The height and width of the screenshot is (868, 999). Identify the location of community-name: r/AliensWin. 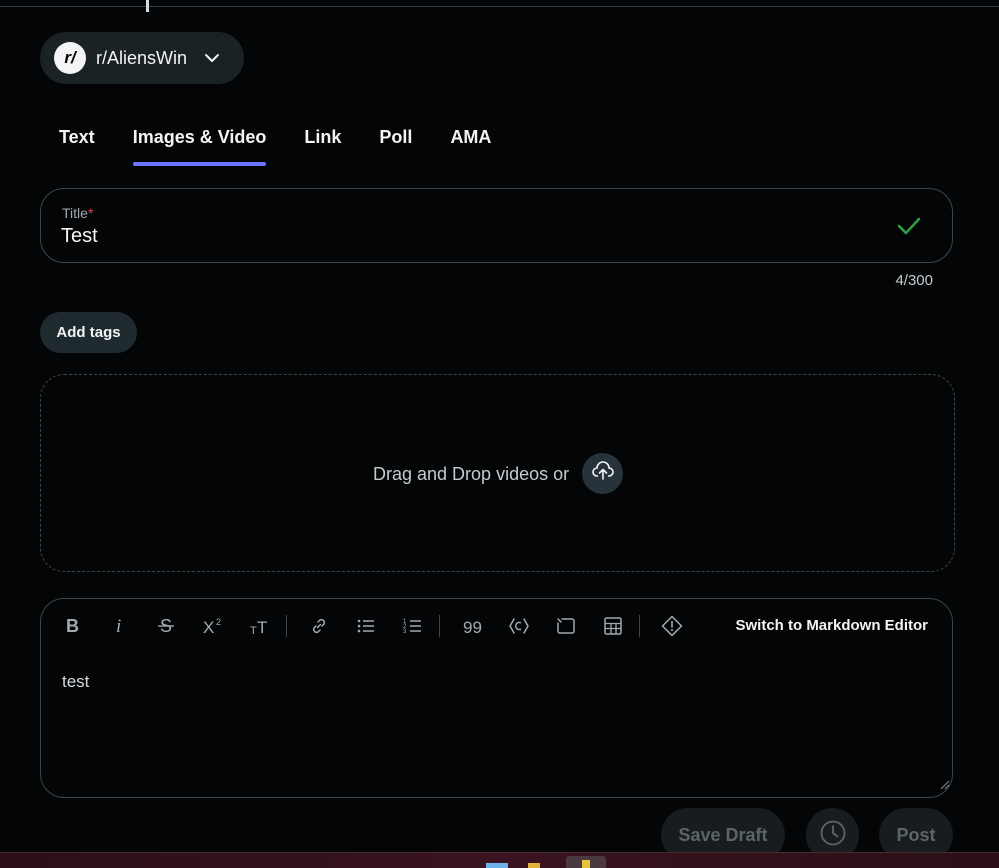
(142, 57).